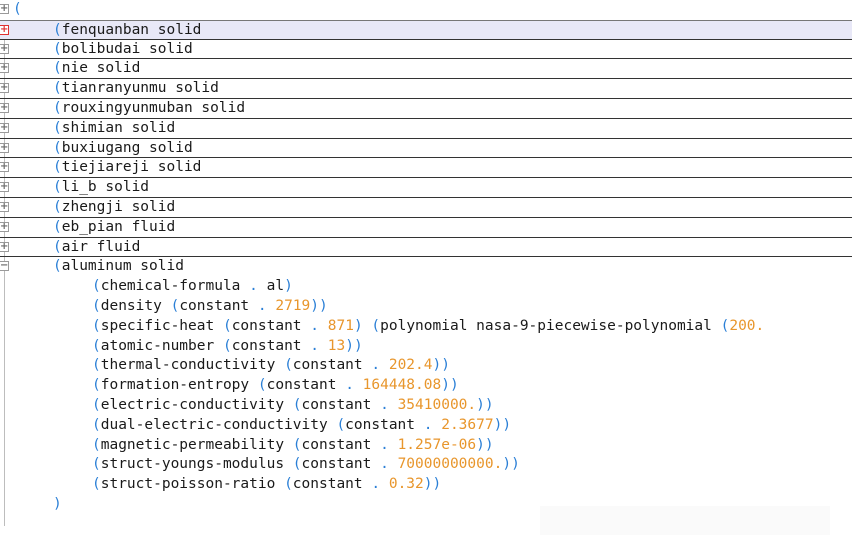 This screenshot has height=535, width=852. Describe the element at coordinates (426, 168) in the screenshot. I see `material-line: + (tiejiareji solid` at that location.